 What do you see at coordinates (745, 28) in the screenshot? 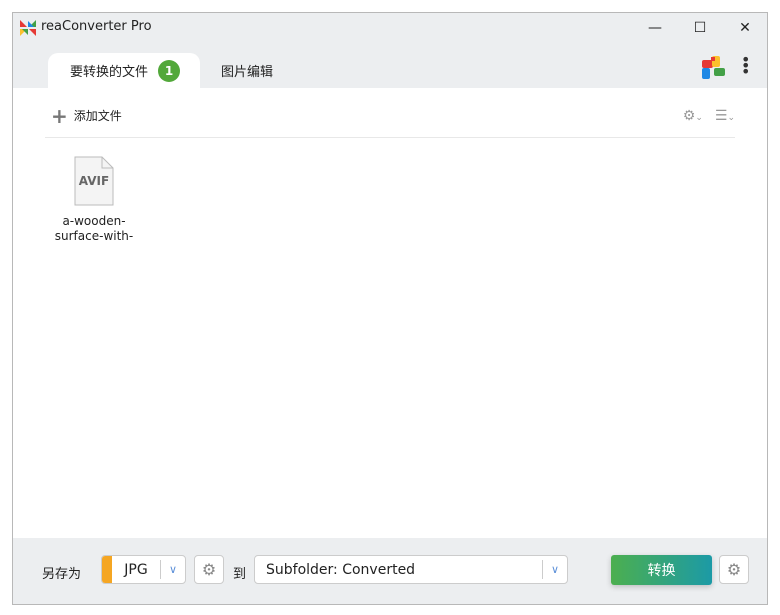
I see `close-button: ✕` at bounding box center [745, 28].